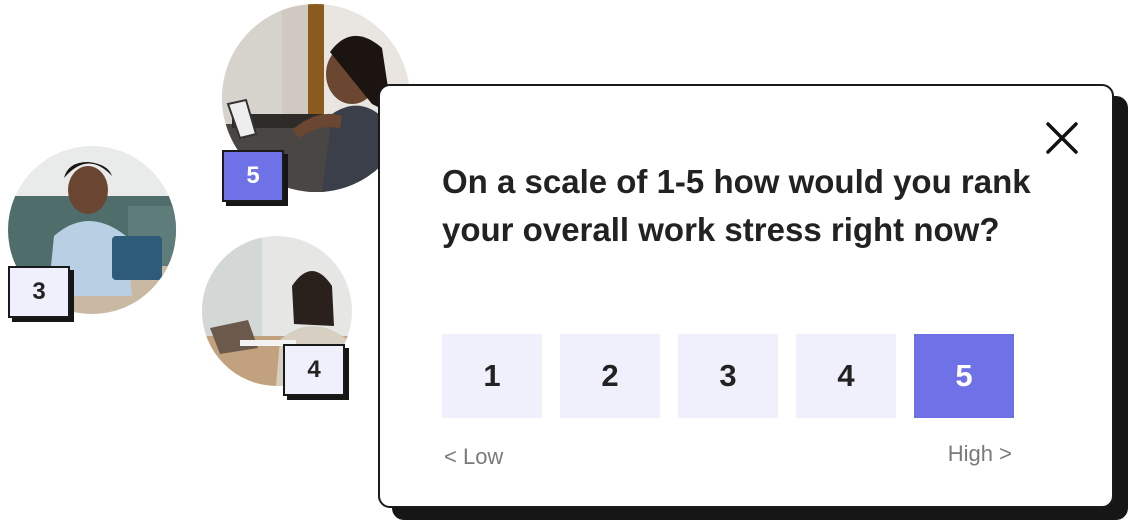 The height and width of the screenshot is (520, 1128). I want to click on scale-low-label: < Low, so click(474, 456).